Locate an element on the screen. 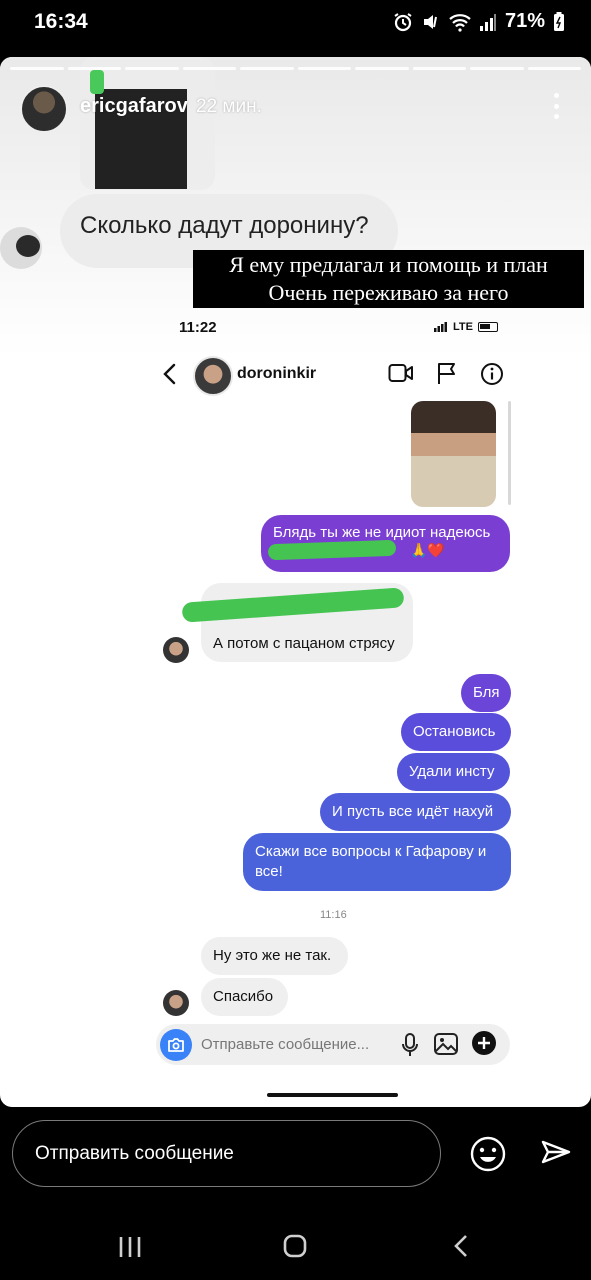 The height and width of the screenshot is (1280, 591). time-separator: 11:16 is located at coordinates (333, 915).